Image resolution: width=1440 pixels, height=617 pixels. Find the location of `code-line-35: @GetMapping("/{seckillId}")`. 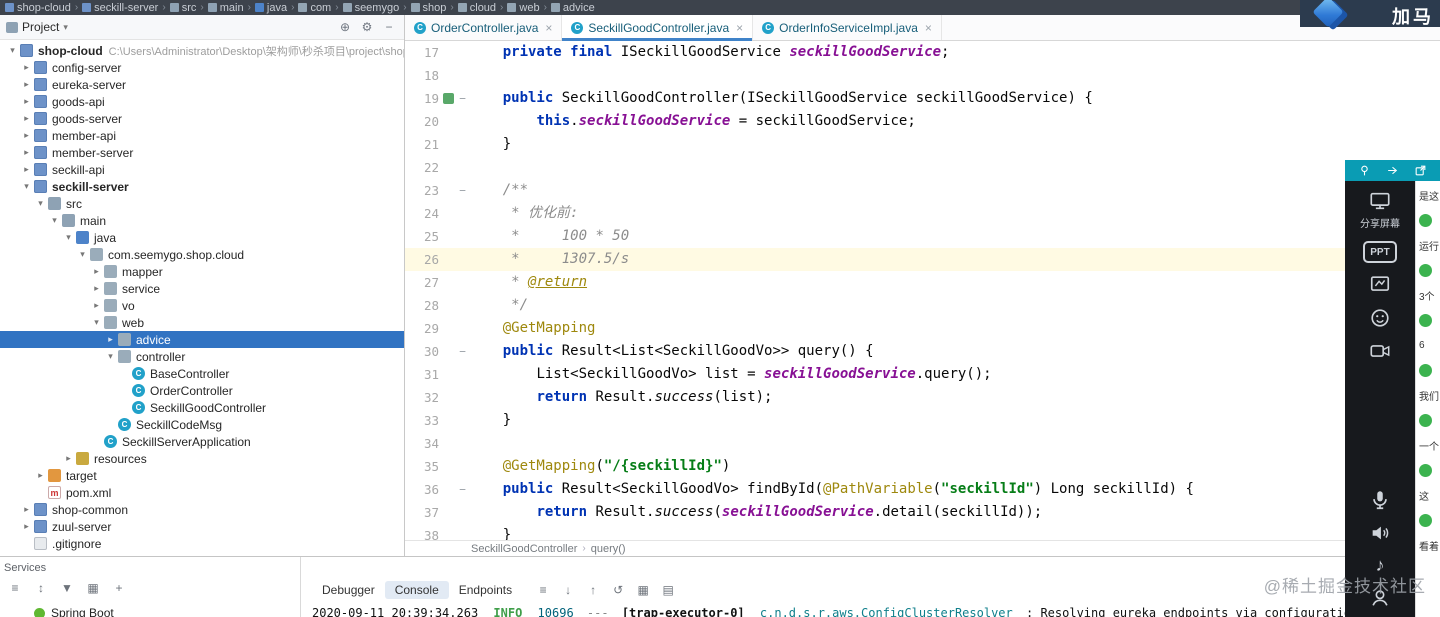

code-line-35: @GetMapping("/{seckillId}") is located at coordinates (954, 466).